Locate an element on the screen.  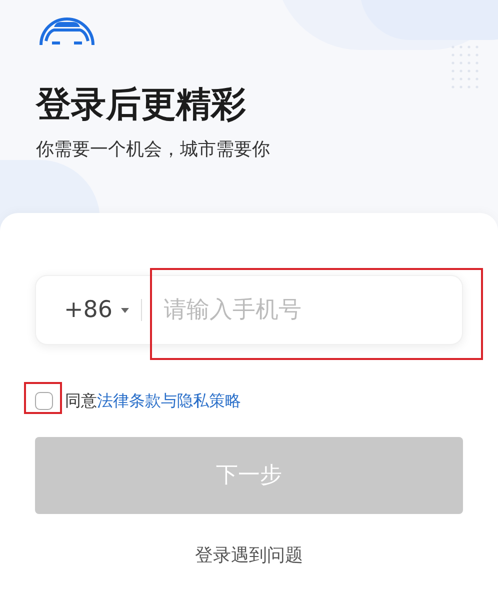
subtitle: 你需要一个机会，城市需要你 is located at coordinates (153, 150).